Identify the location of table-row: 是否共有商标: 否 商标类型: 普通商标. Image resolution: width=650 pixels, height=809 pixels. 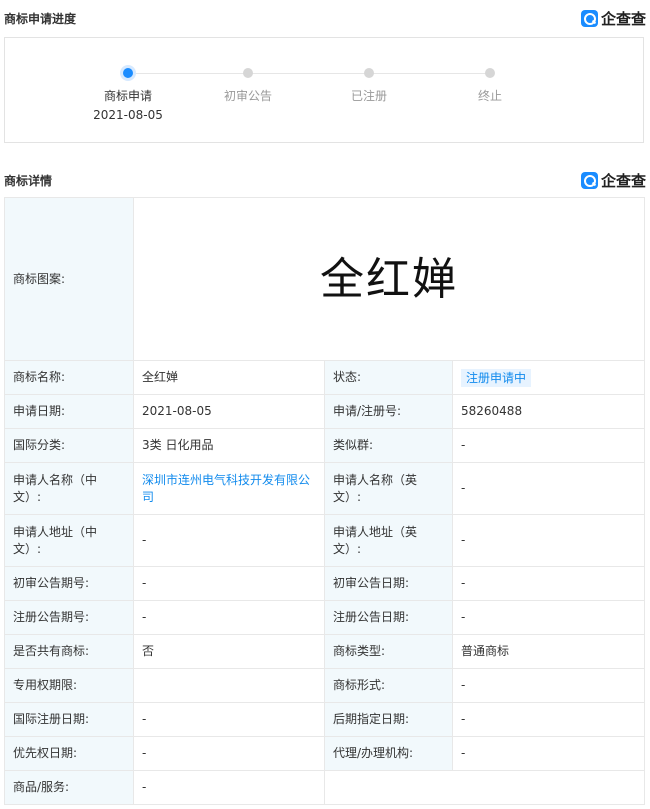
(325, 651).